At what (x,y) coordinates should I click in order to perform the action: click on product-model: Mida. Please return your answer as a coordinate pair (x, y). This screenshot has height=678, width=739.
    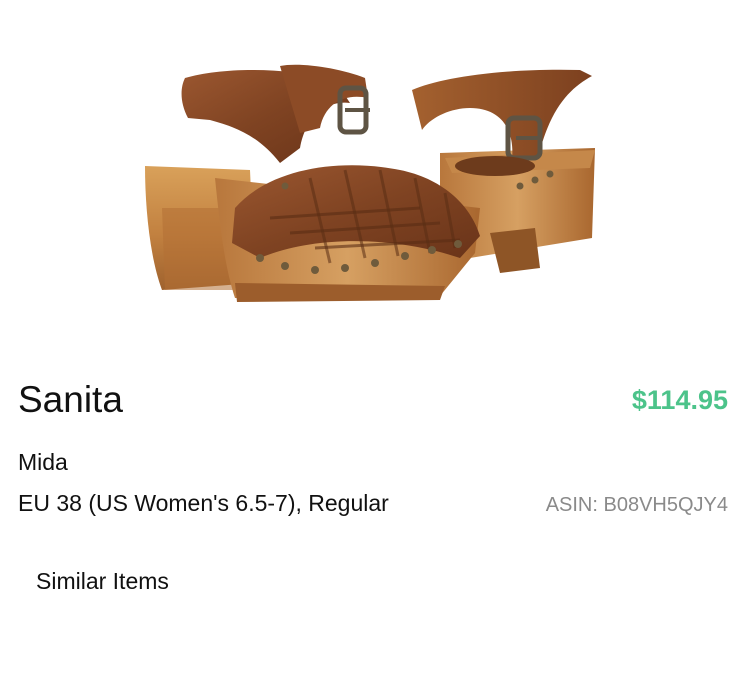
    Looking at the image, I should click on (43, 462).